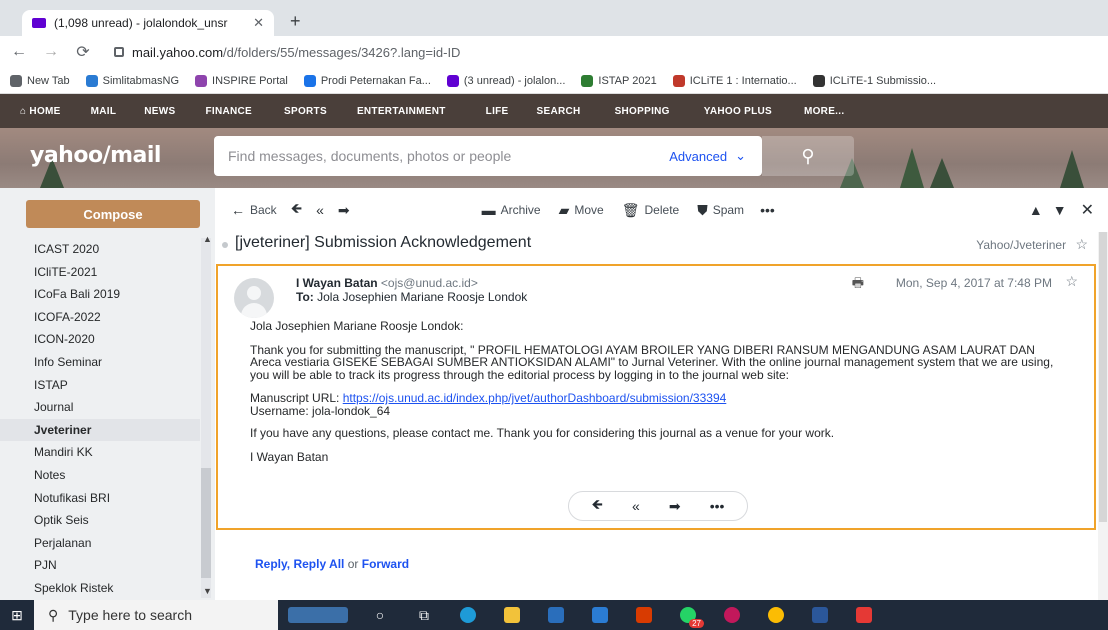 The width and height of the screenshot is (1108, 630). Describe the element at coordinates (228, 111) in the screenshot. I see `yahoo-nav-finance: FINANCE` at that location.